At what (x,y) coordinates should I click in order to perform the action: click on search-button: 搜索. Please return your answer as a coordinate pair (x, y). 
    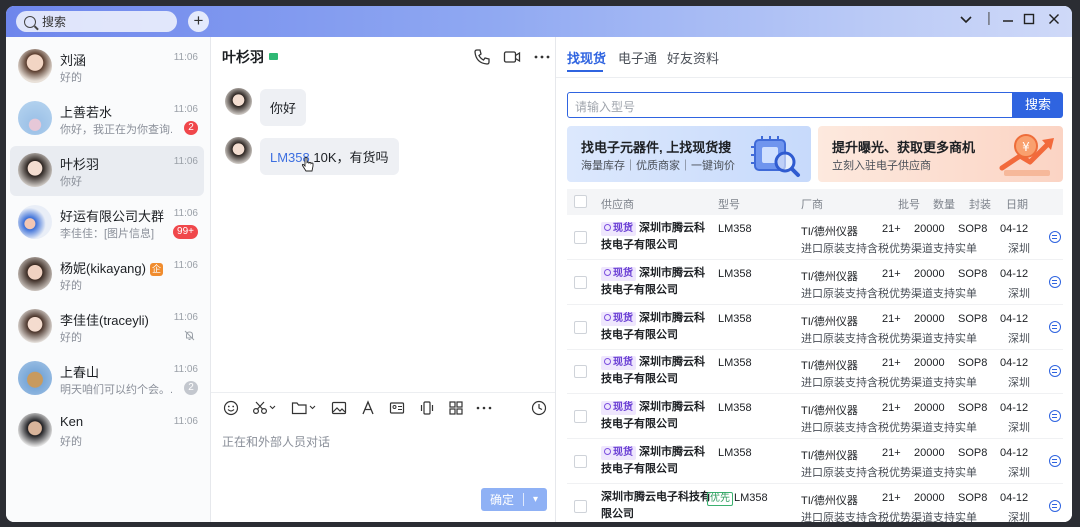
    Looking at the image, I should click on (1038, 105).